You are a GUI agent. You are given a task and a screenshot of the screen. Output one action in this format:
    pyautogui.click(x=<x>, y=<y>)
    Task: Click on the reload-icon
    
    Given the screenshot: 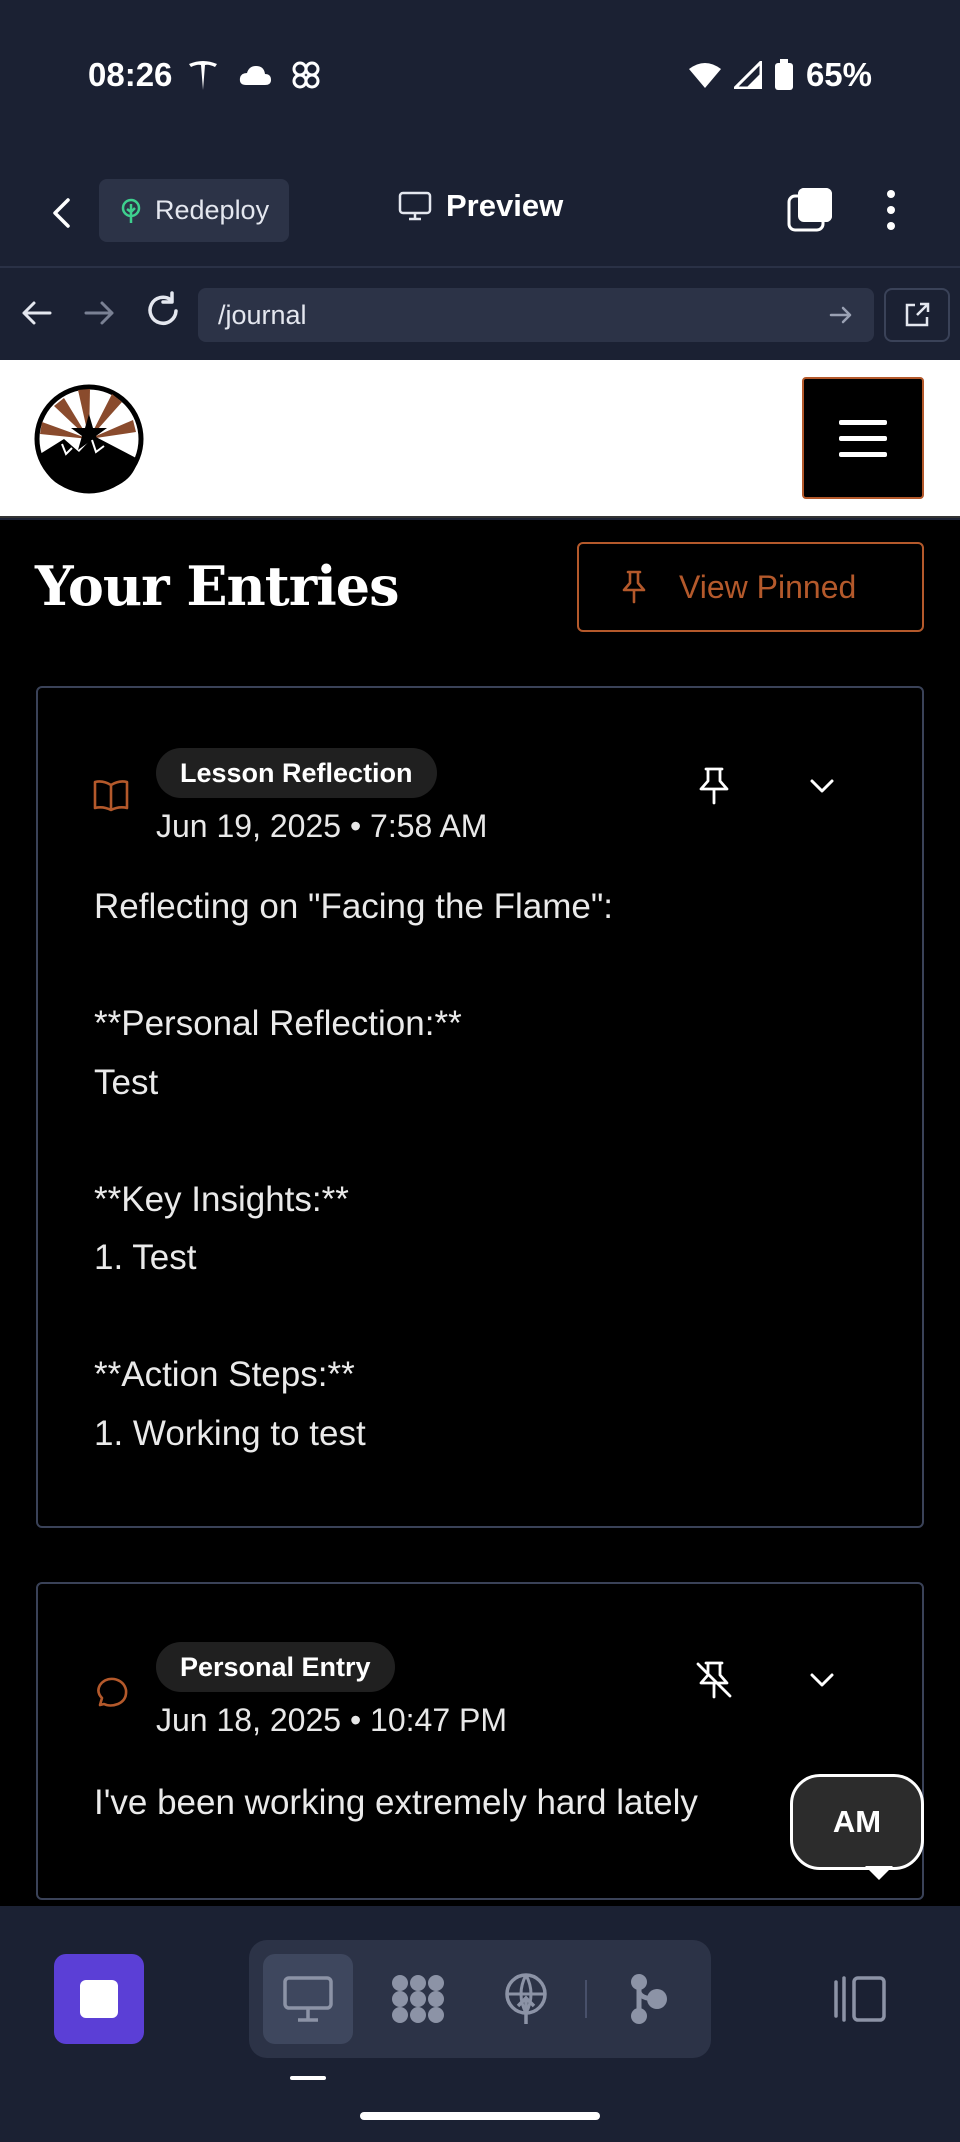 What is the action you would take?
    pyautogui.click(x=163, y=311)
    